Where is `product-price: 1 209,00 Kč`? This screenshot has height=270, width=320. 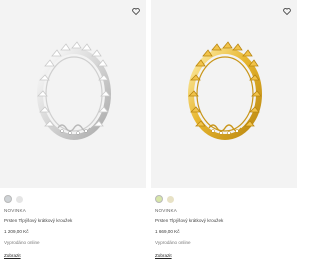 product-price: 1 209,00 Kč is located at coordinates (16, 231).